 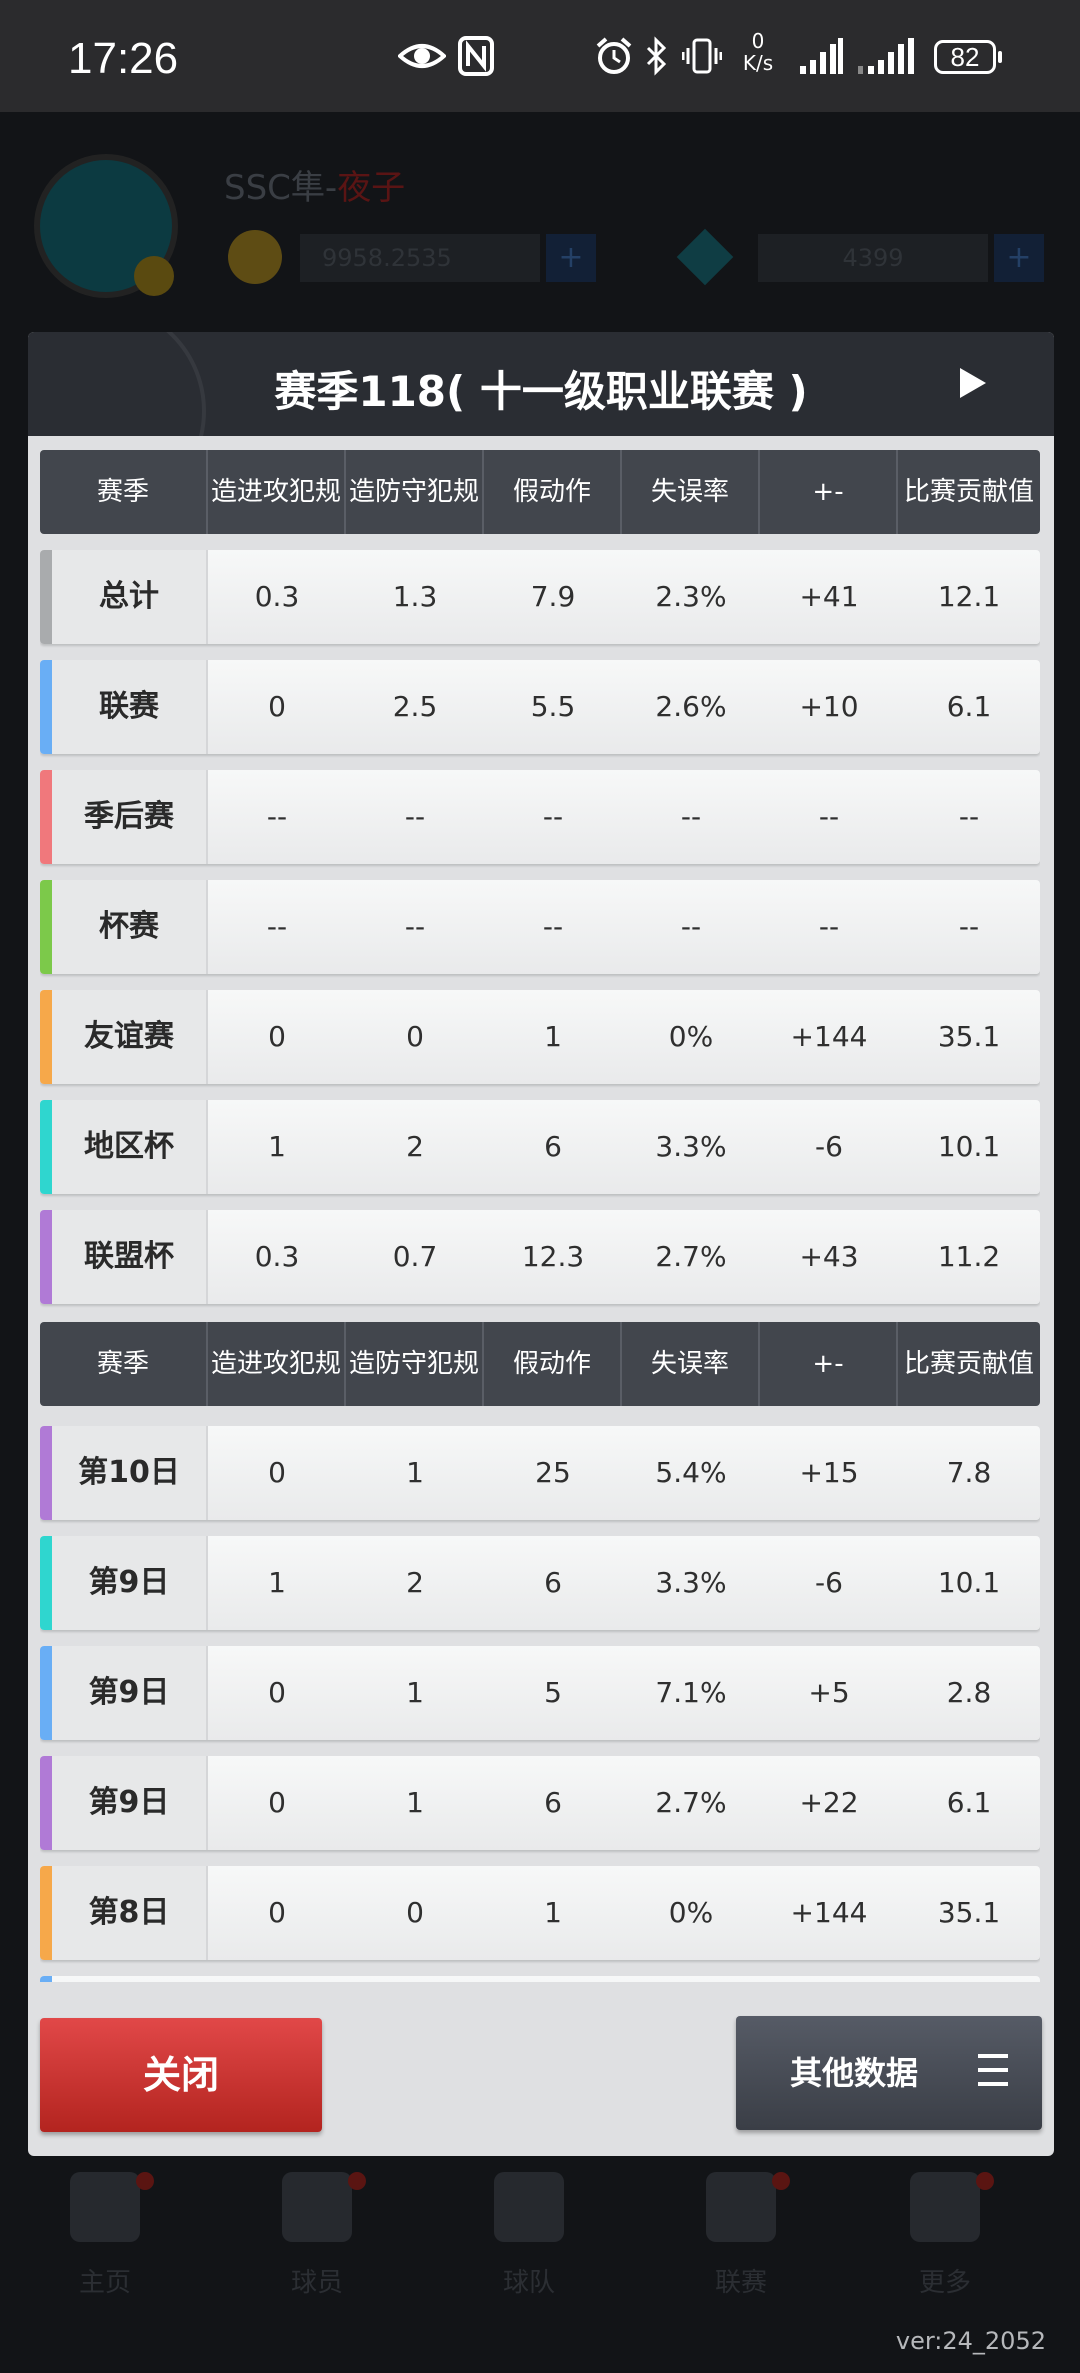 I want to click on close-button: 关闭, so click(x=181, y=2075).